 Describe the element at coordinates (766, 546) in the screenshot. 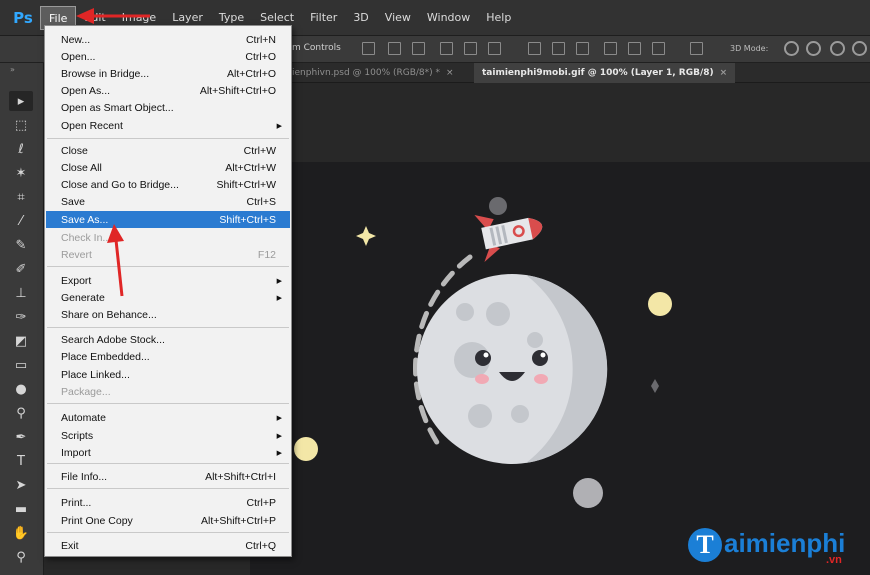

I see `taimienphi-watermark: T aimienphi .vn` at that location.